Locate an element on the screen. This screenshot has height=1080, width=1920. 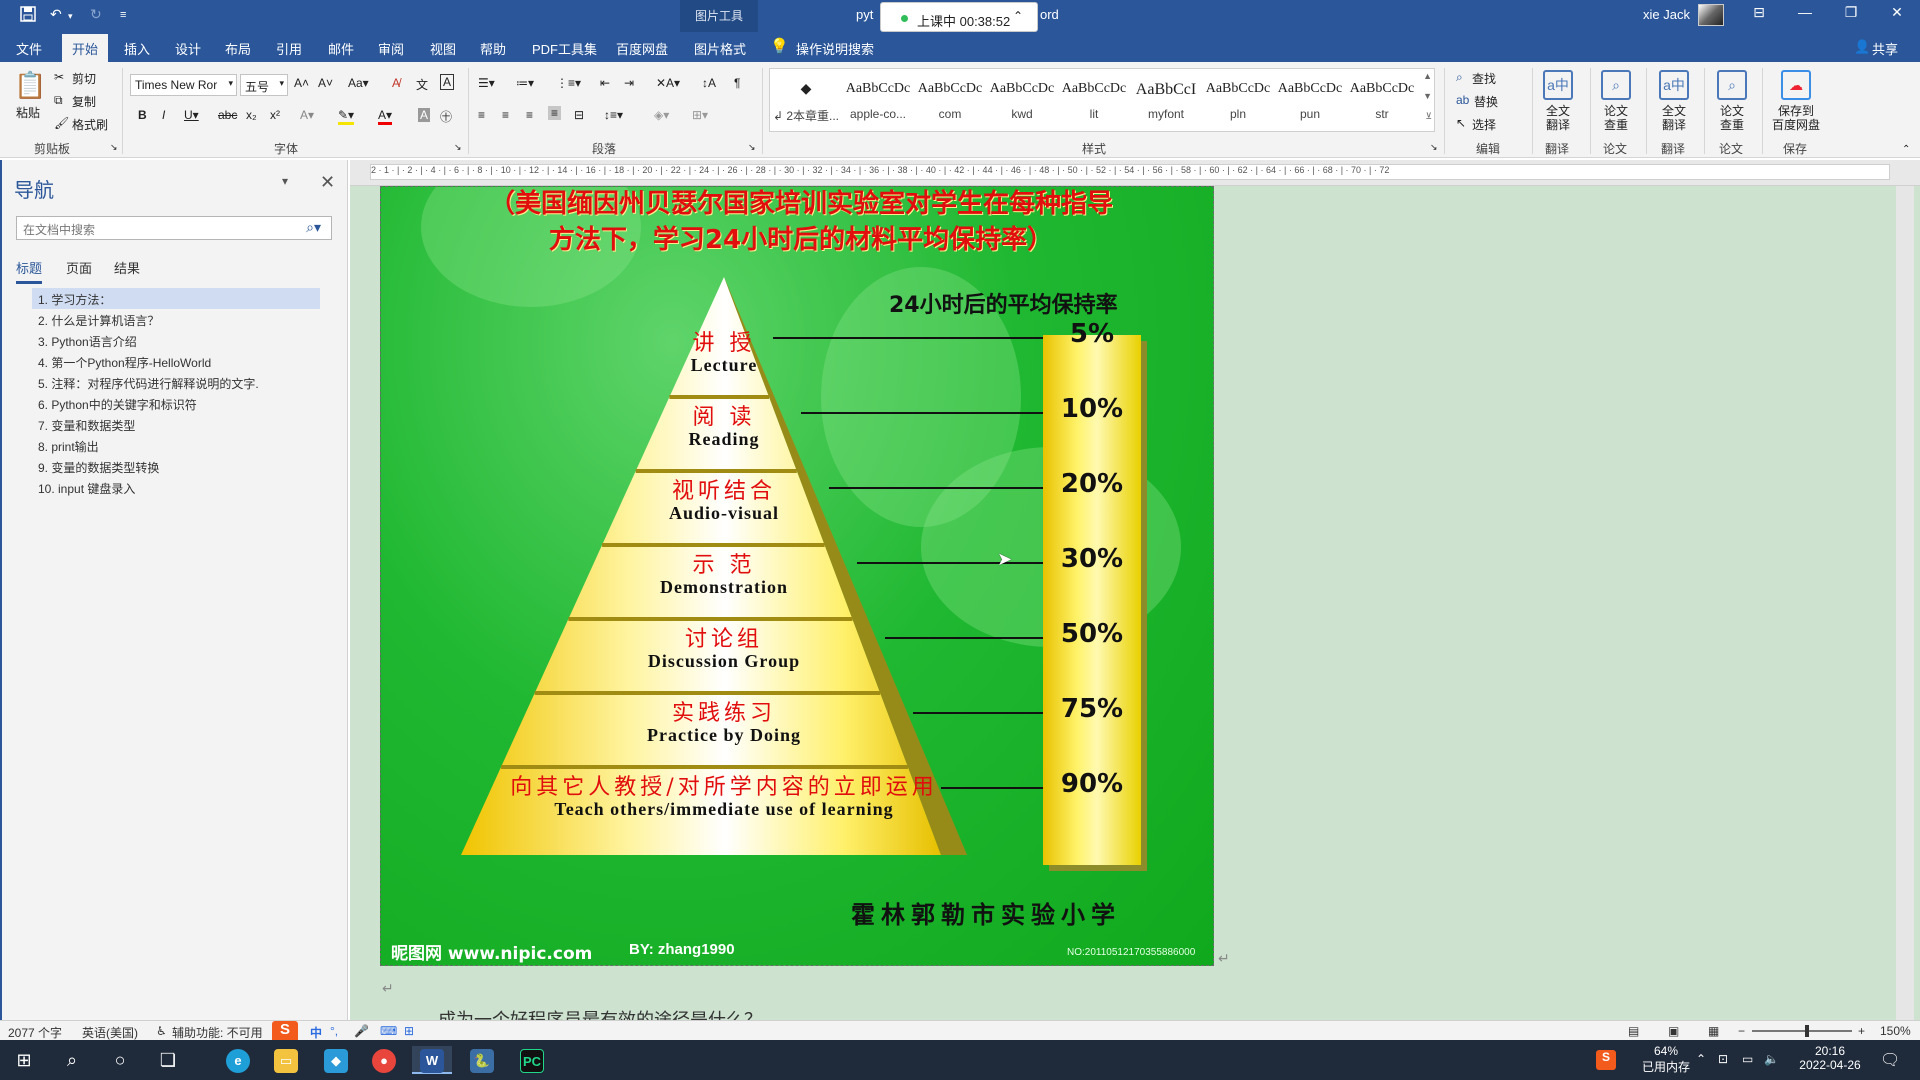
tab-references: 引用 is located at coordinates (289, 48).